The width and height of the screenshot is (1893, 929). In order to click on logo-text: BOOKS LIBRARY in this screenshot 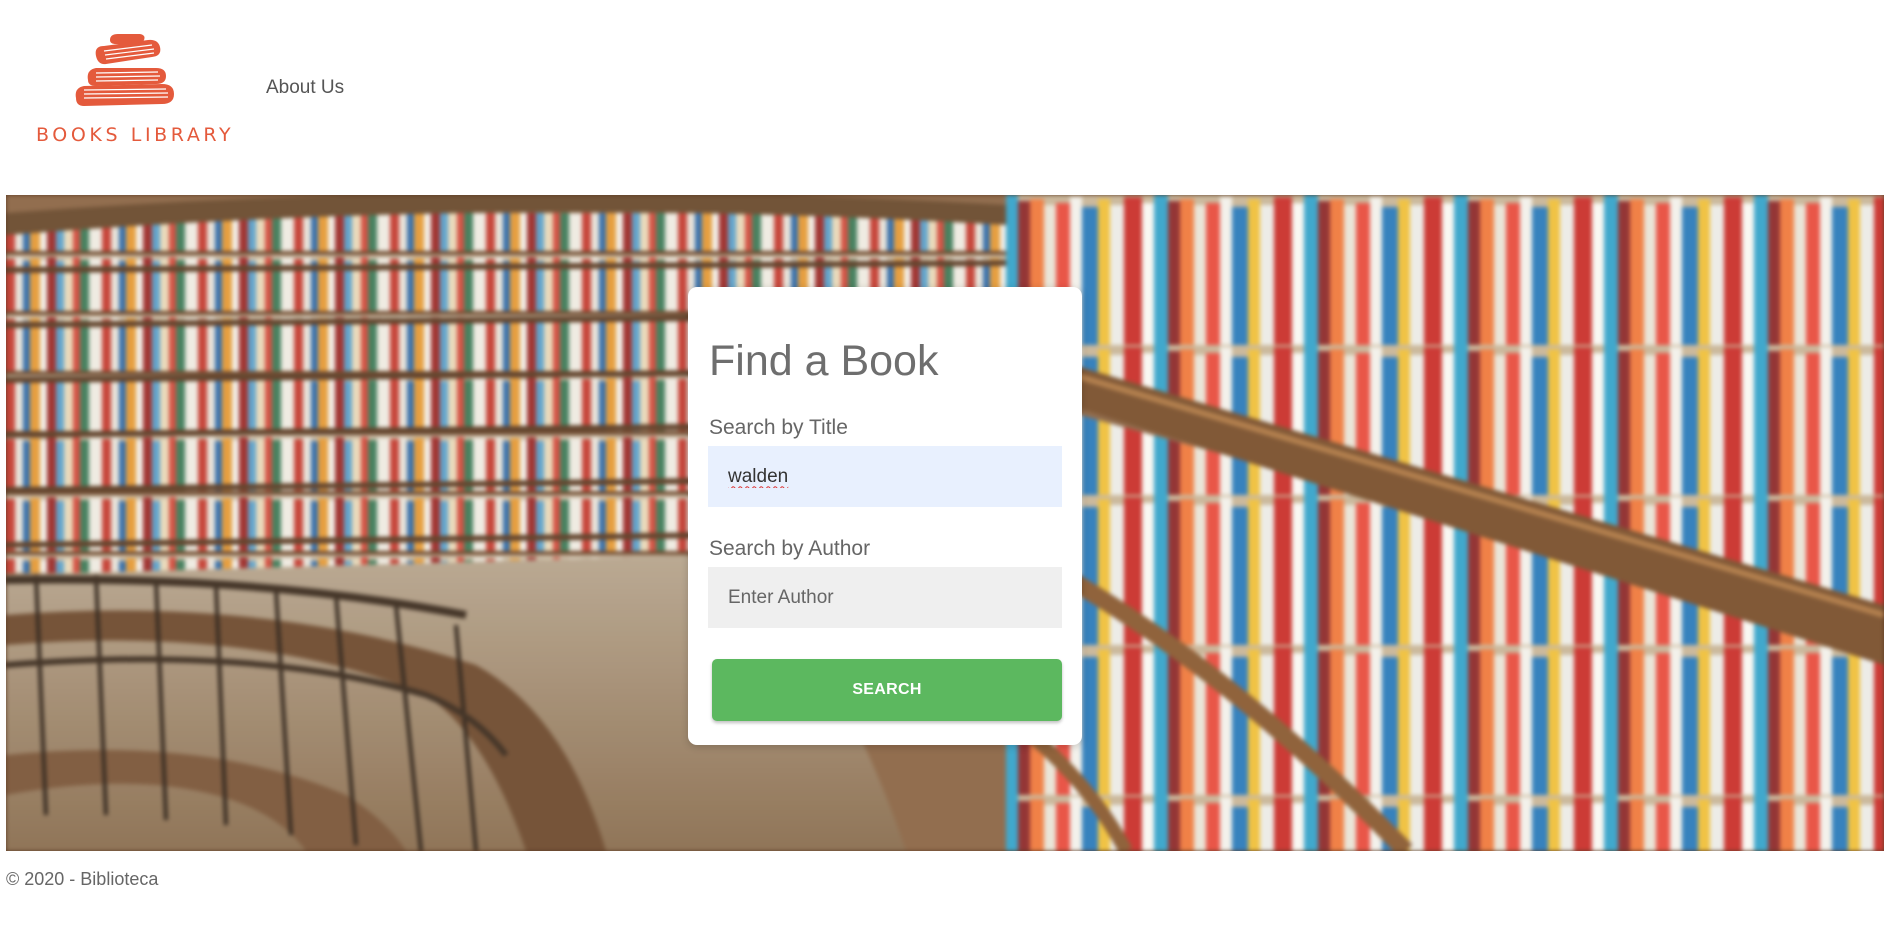, I will do `click(135, 135)`.